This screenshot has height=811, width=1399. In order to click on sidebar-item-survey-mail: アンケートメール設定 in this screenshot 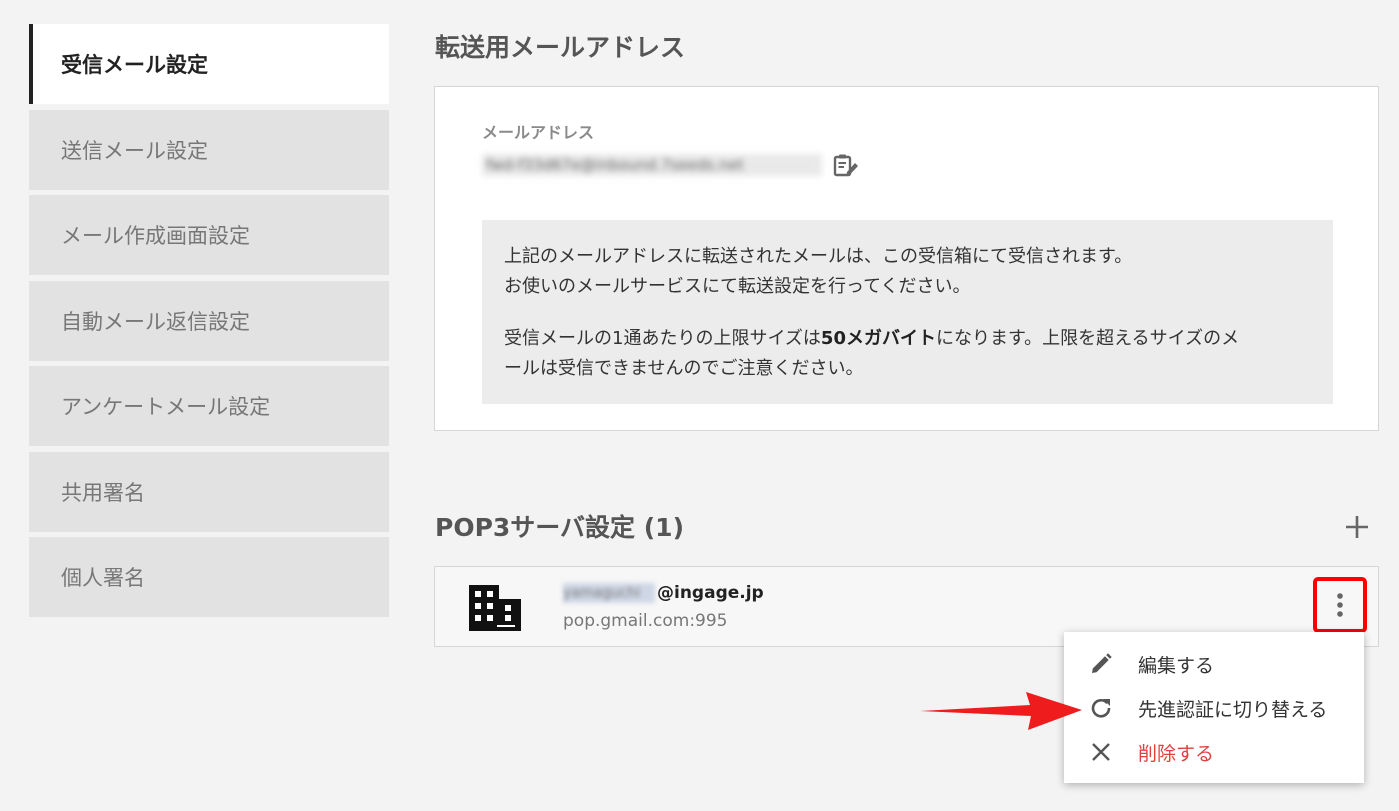, I will do `click(209, 406)`.